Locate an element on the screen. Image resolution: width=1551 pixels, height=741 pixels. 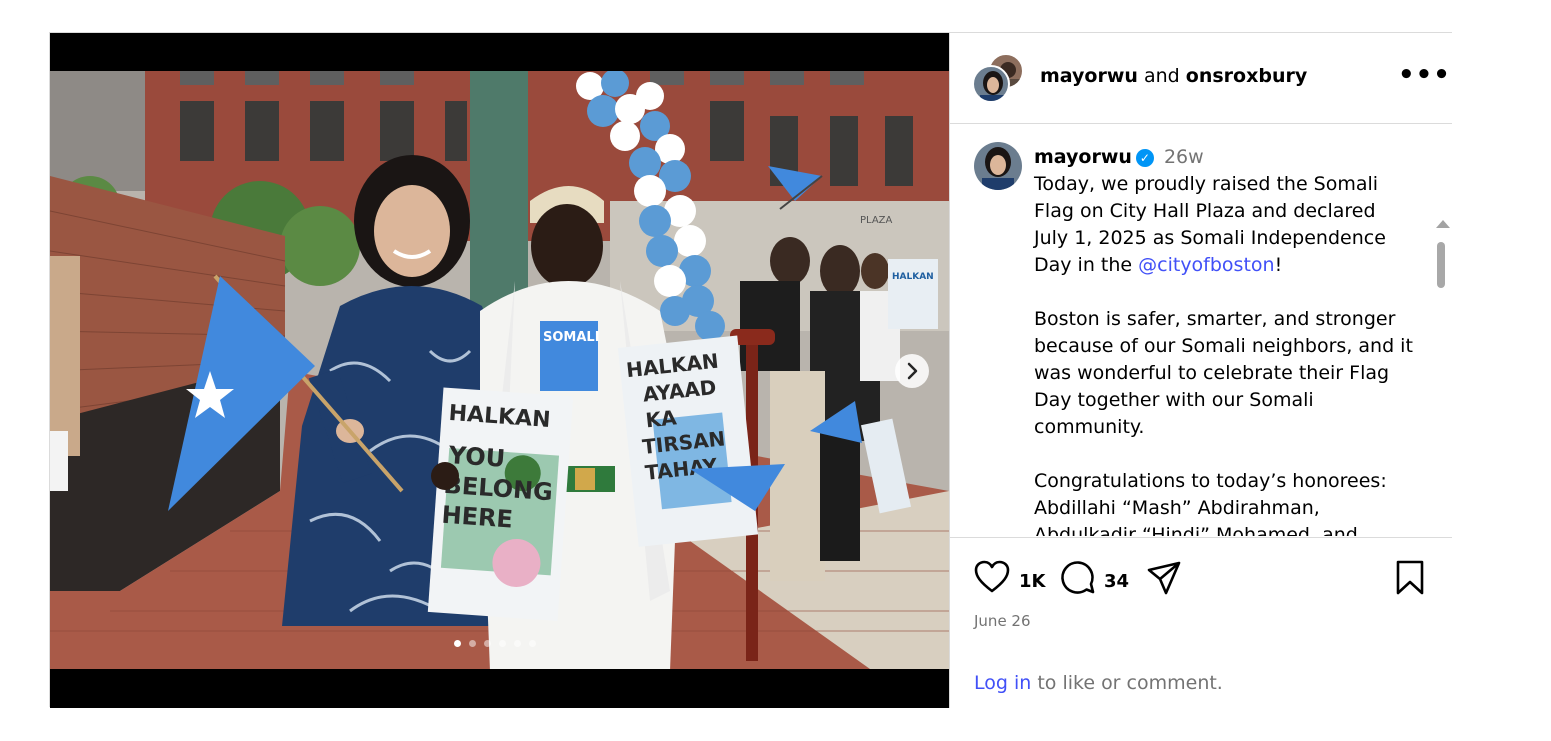
caption-p1-end: ! is located at coordinates (1278, 265).